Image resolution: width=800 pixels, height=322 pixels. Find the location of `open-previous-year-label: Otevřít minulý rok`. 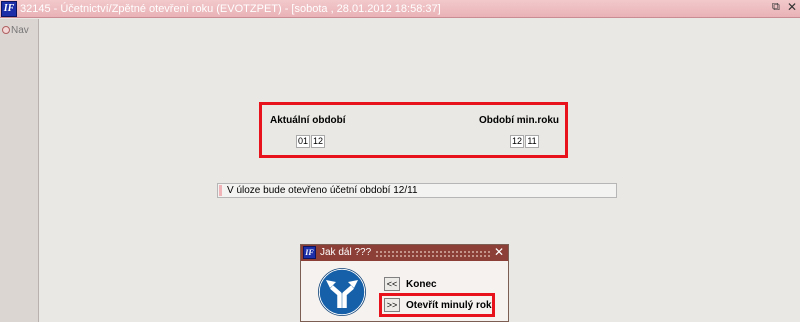

open-previous-year-label: Otevřít minulý rok is located at coordinates (449, 305).